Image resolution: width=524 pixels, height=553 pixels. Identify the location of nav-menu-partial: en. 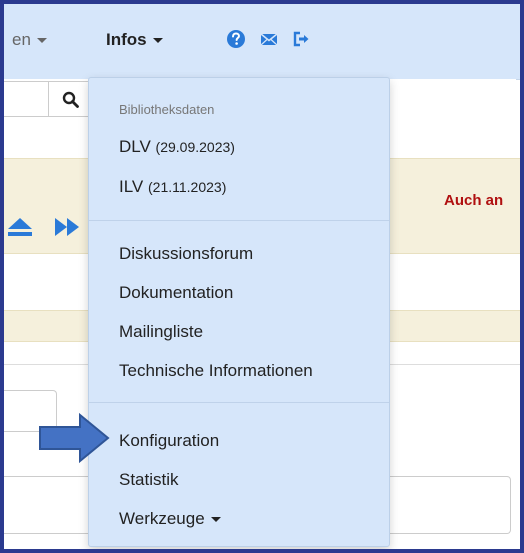
(29, 40).